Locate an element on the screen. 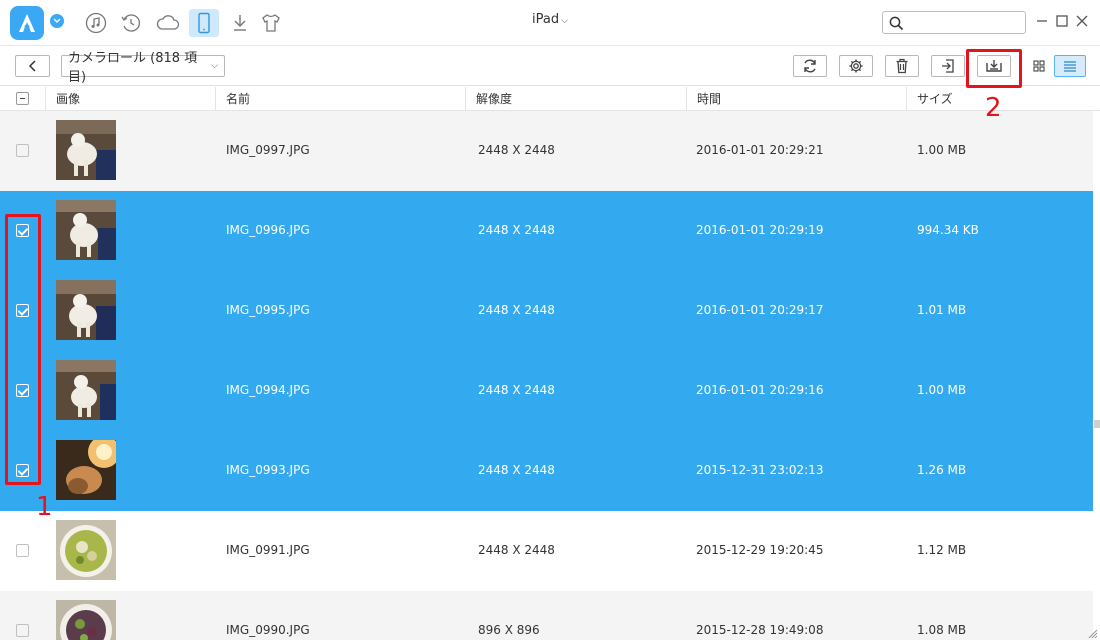 The height and width of the screenshot is (640, 1100). tshirt-icon is located at coordinates (271, 23).